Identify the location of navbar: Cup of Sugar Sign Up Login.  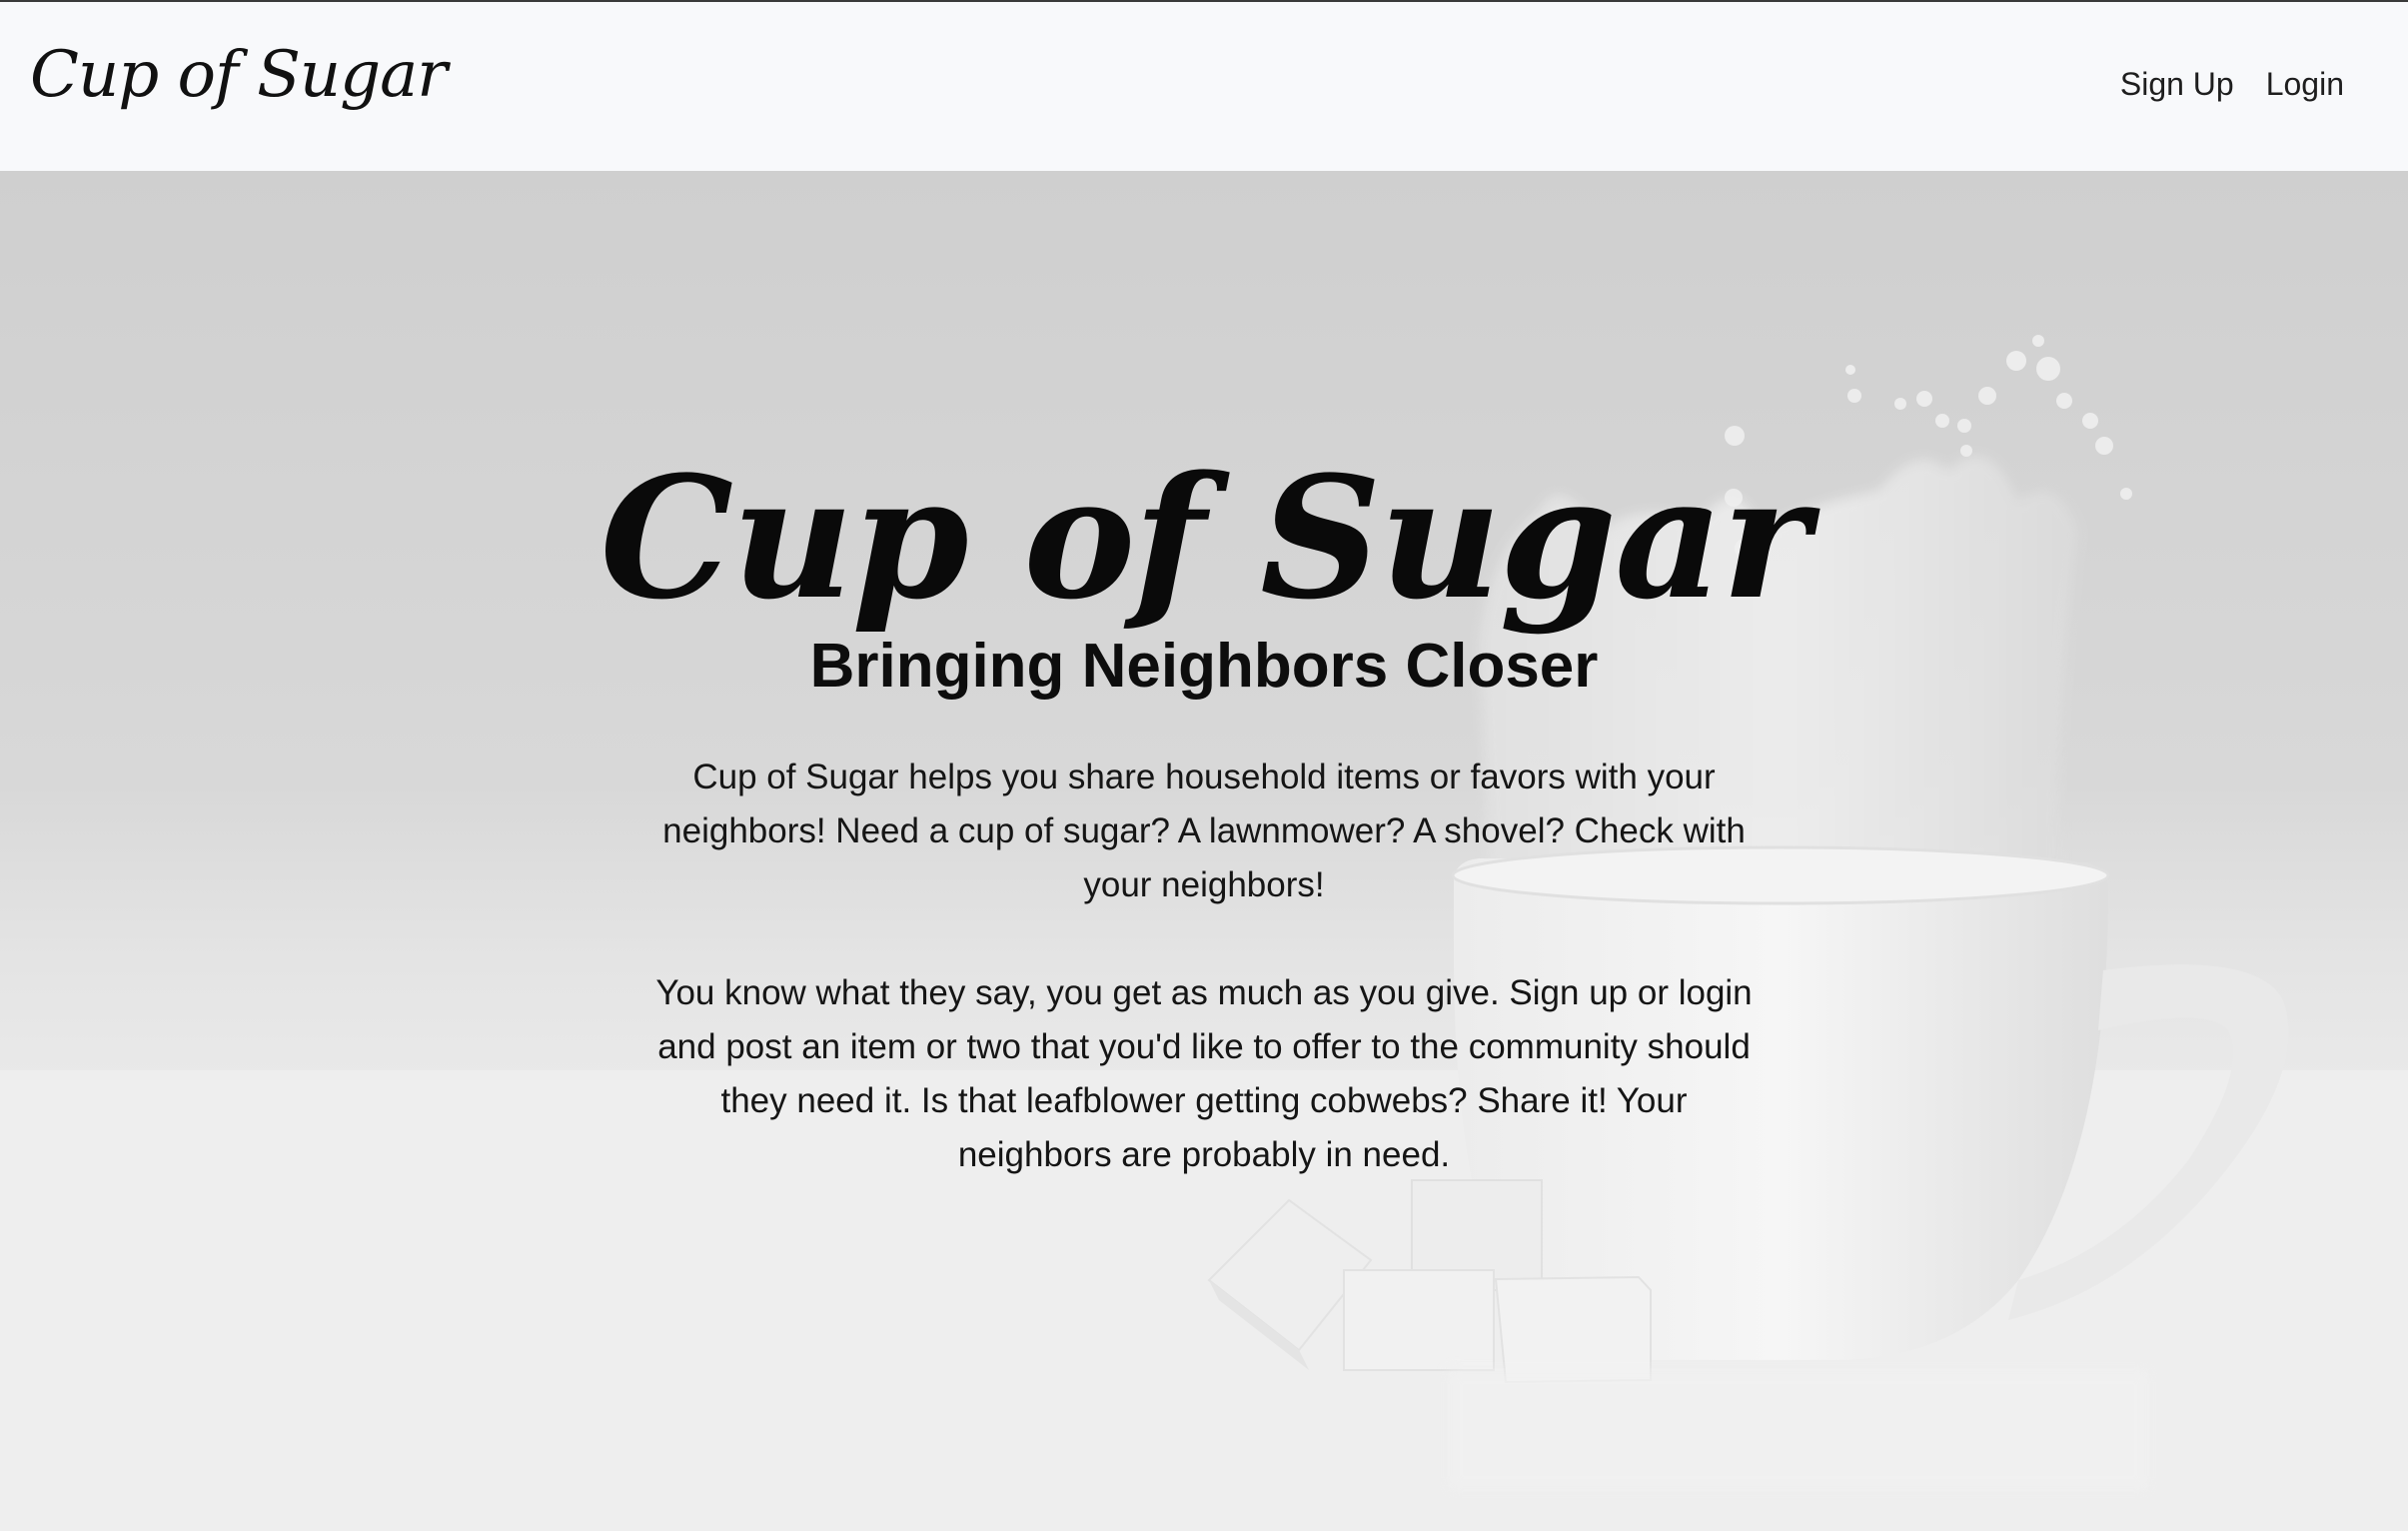
(1204, 86).